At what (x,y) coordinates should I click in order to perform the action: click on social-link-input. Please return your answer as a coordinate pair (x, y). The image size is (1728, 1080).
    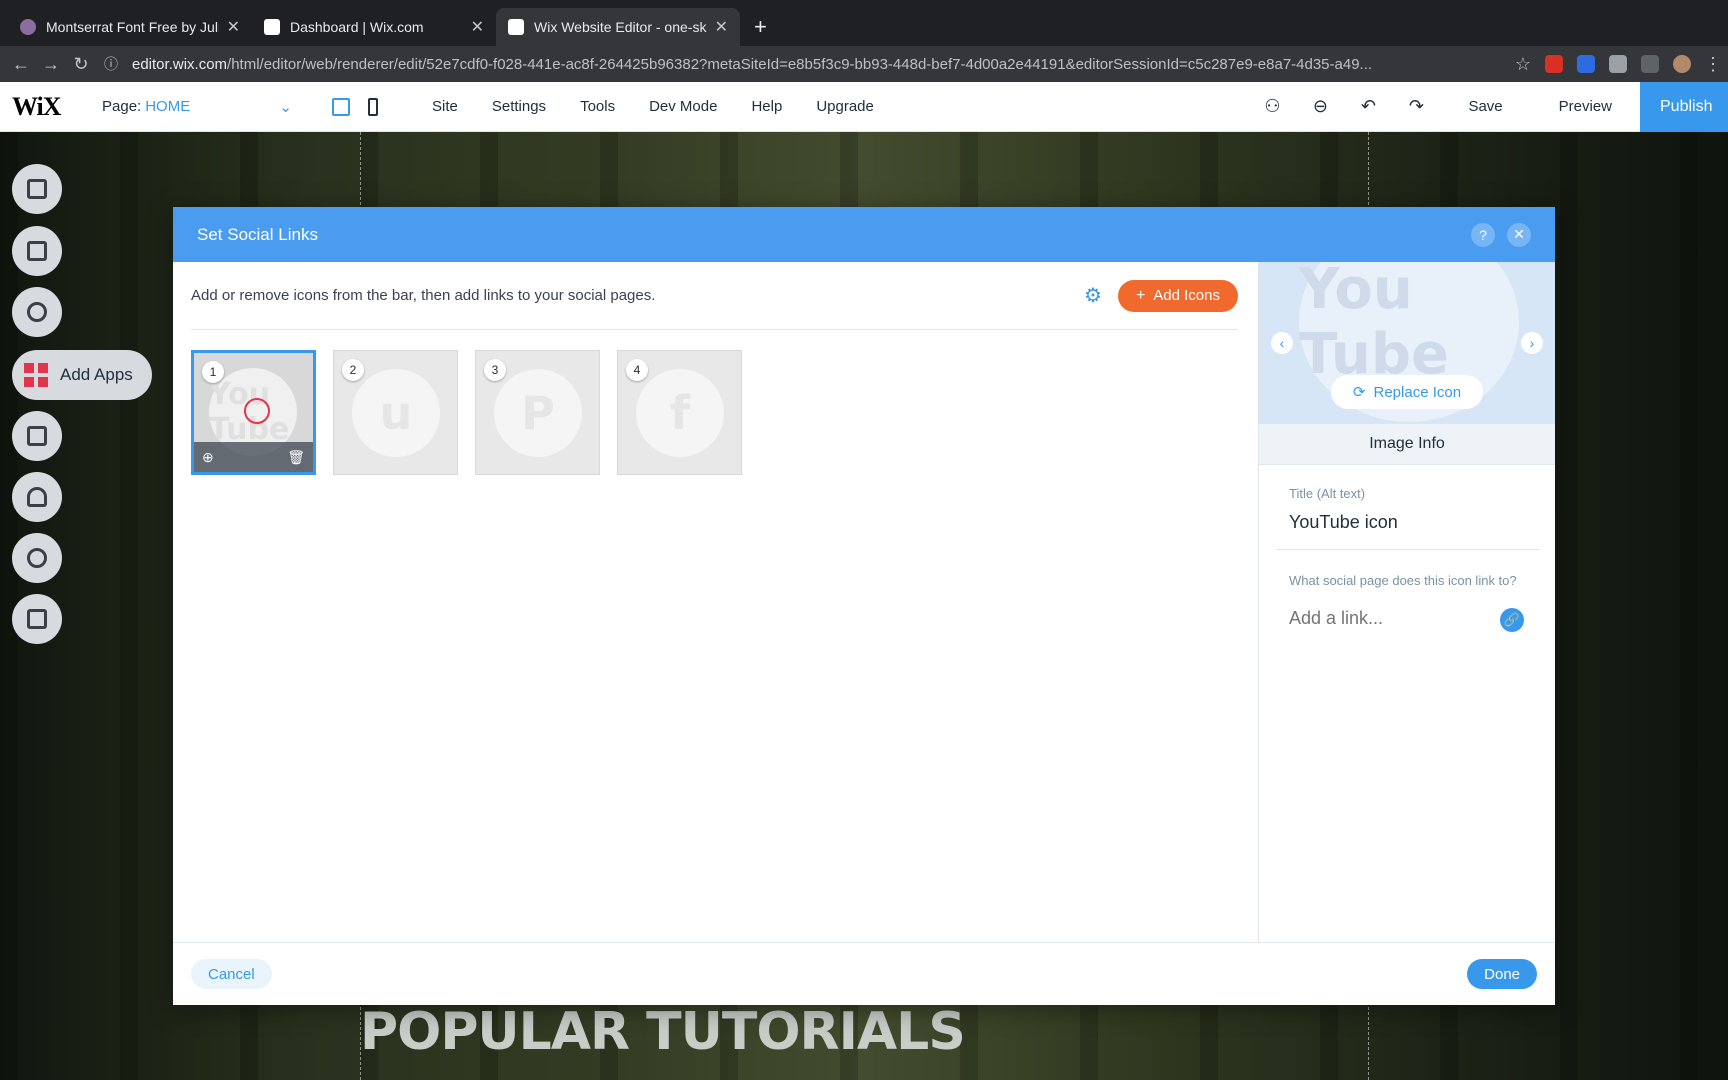
    Looking at the image, I should click on (1389, 618).